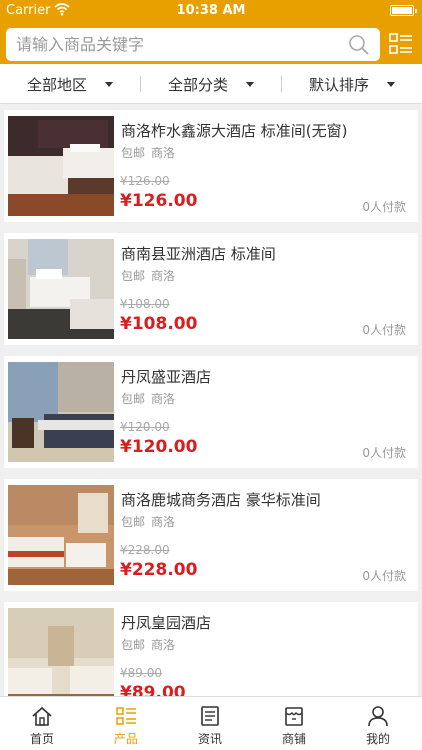 The height and width of the screenshot is (750, 422). What do you see at coordinates (159, 570) in the screenshot?
I see `sale-price: ¥228.00` at bounding box center [159, 570].